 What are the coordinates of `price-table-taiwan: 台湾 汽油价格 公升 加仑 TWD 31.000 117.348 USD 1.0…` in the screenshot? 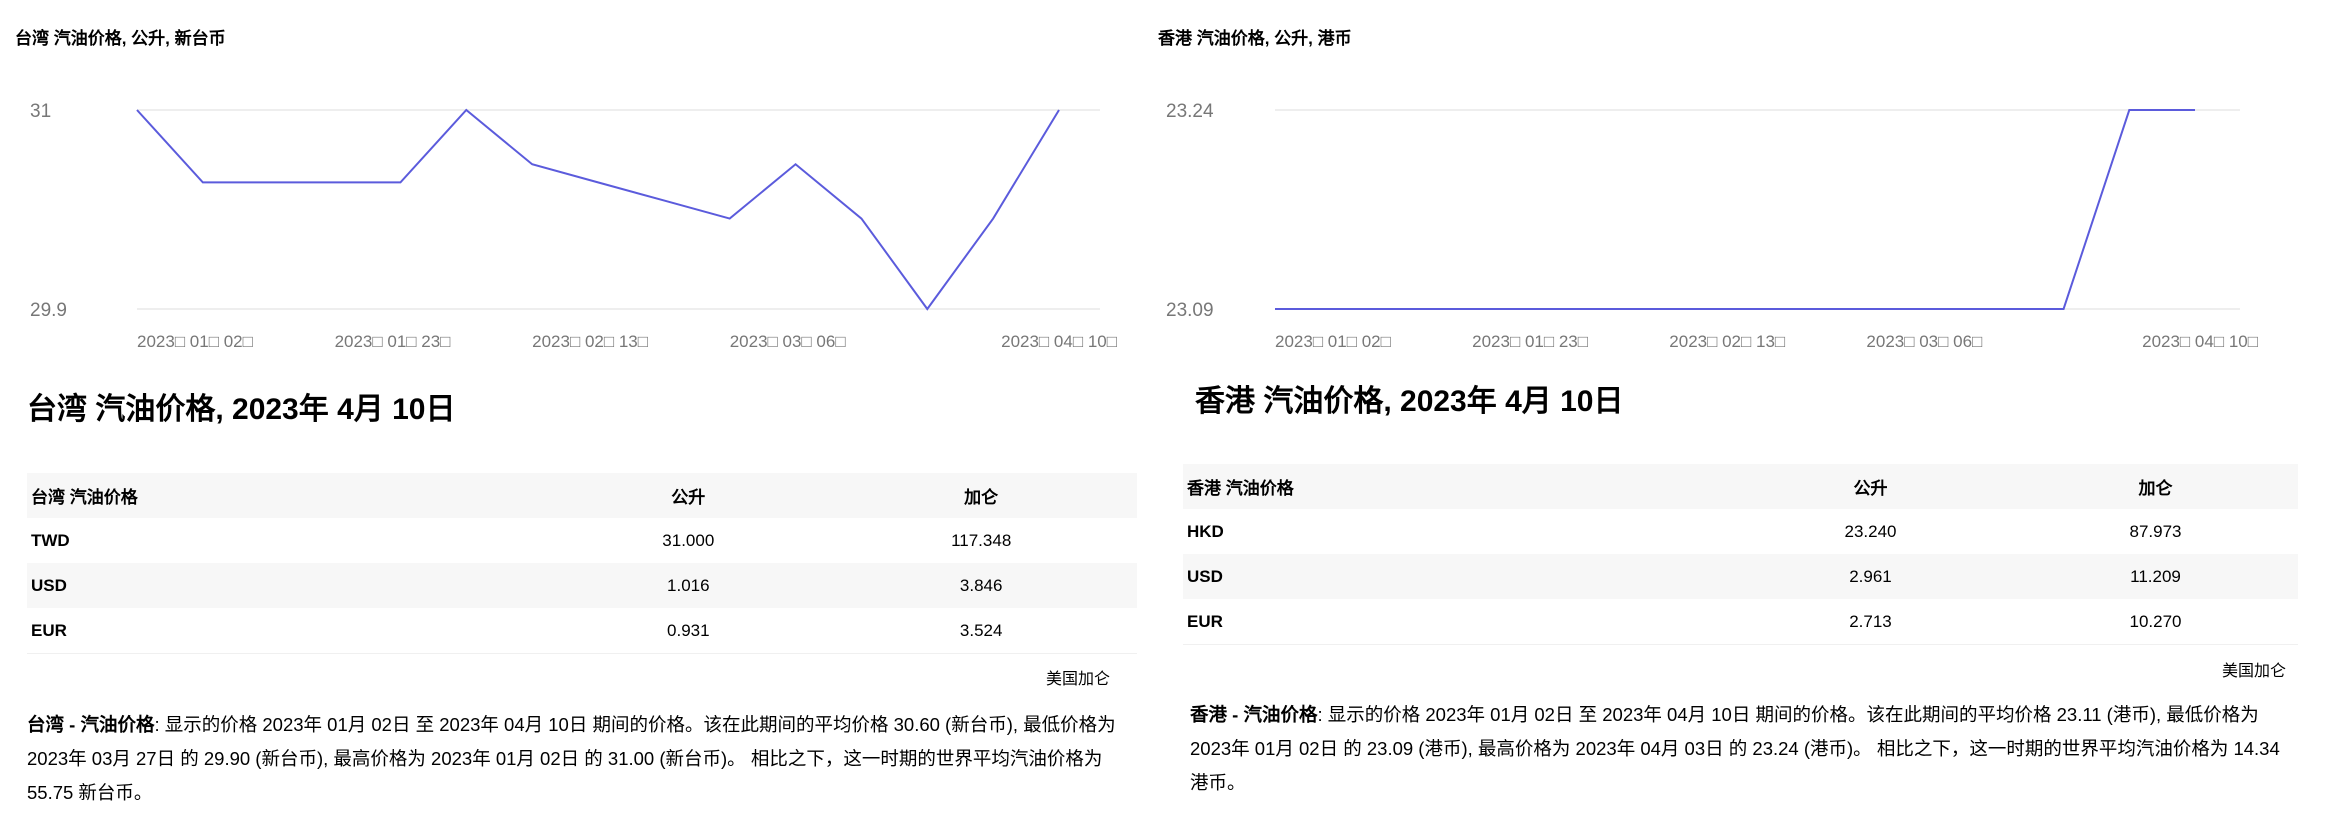 It's located at (582, 563).